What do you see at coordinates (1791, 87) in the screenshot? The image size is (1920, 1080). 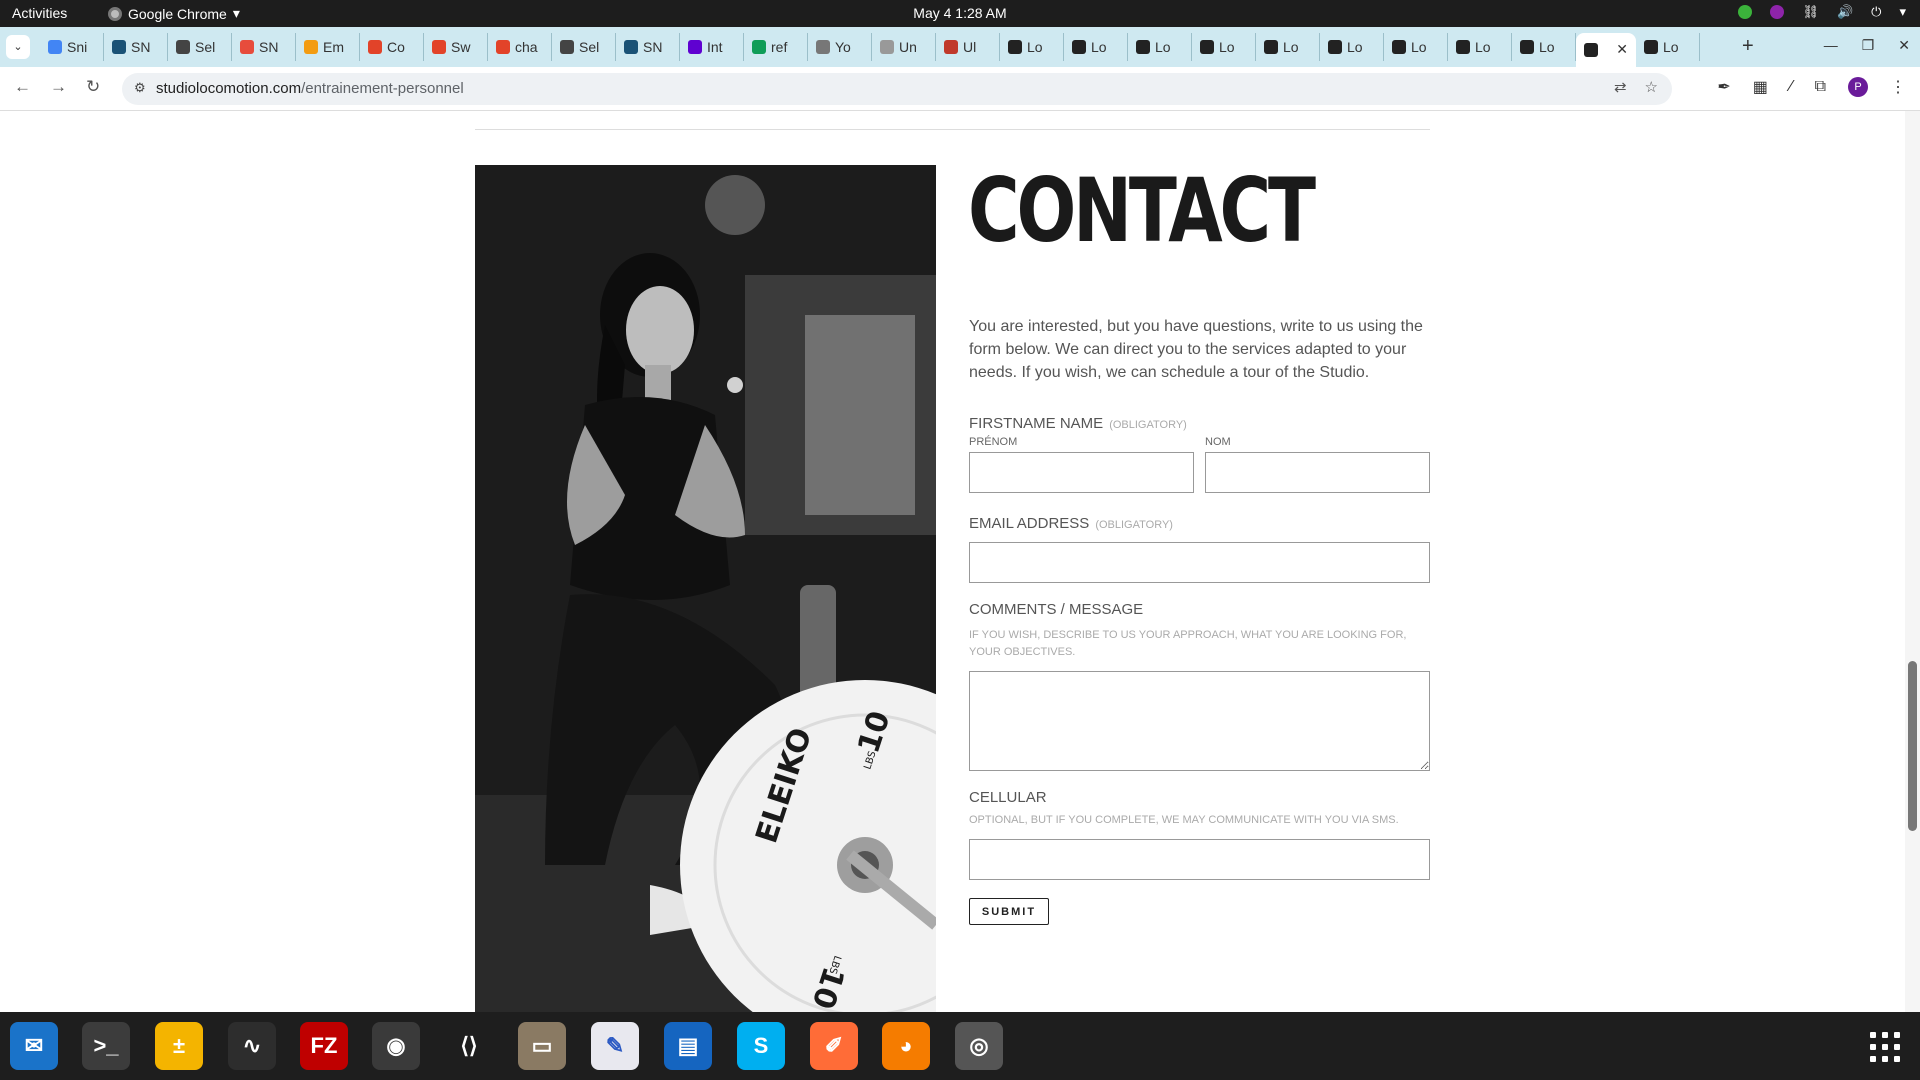 I see `pen-extension-icon: ⁄` at bounding box center [1791, 87].